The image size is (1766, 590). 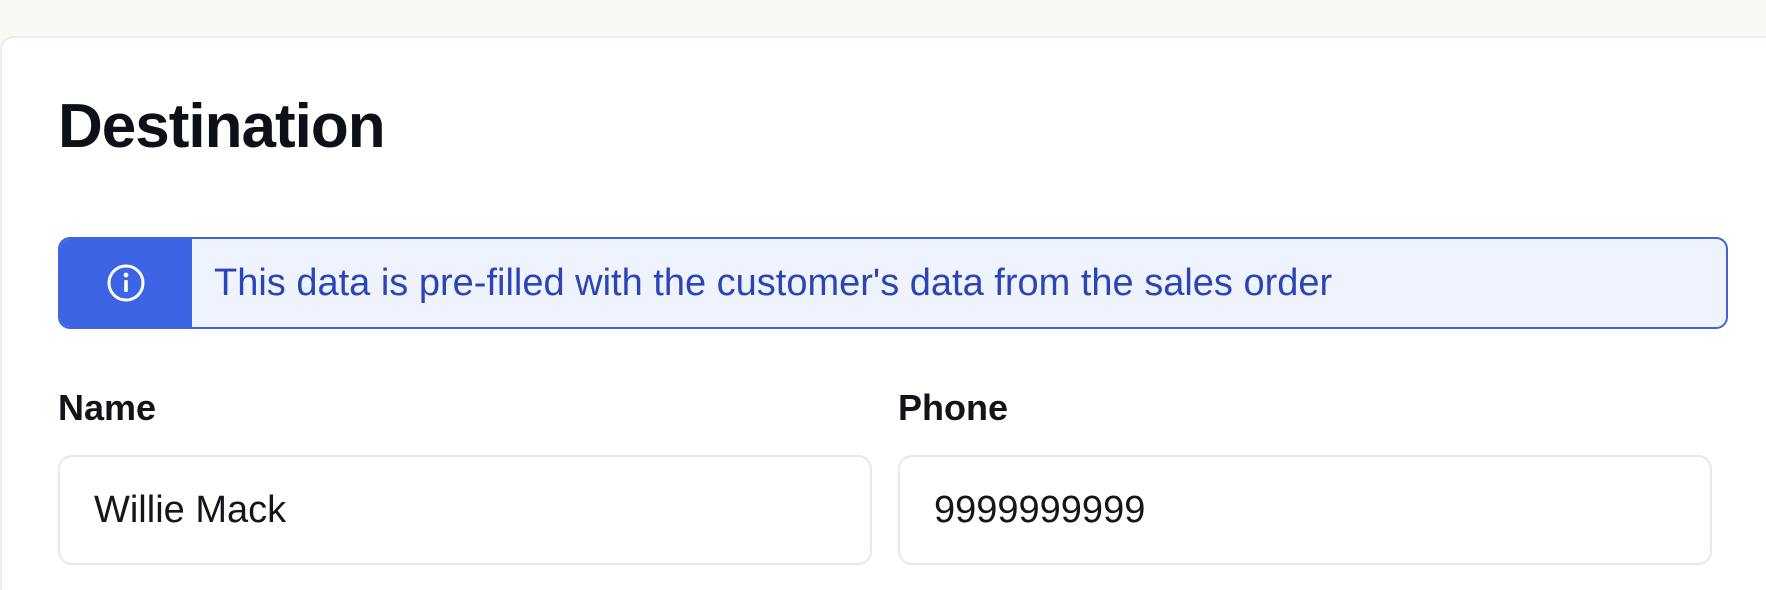 I want to click on notice-icon-panel, so click(x=126, y=283).